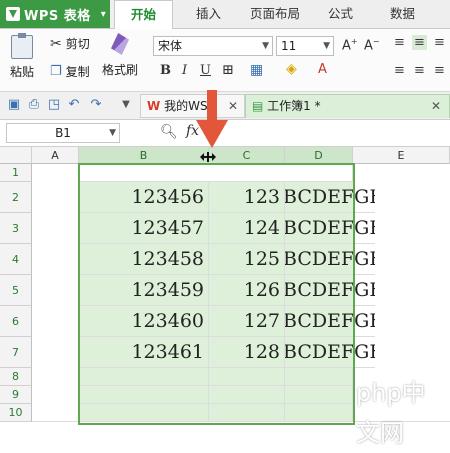  Describe the element at coordinates (14, 105) in the screenshot. I see `save-icon: ▣` at that location.